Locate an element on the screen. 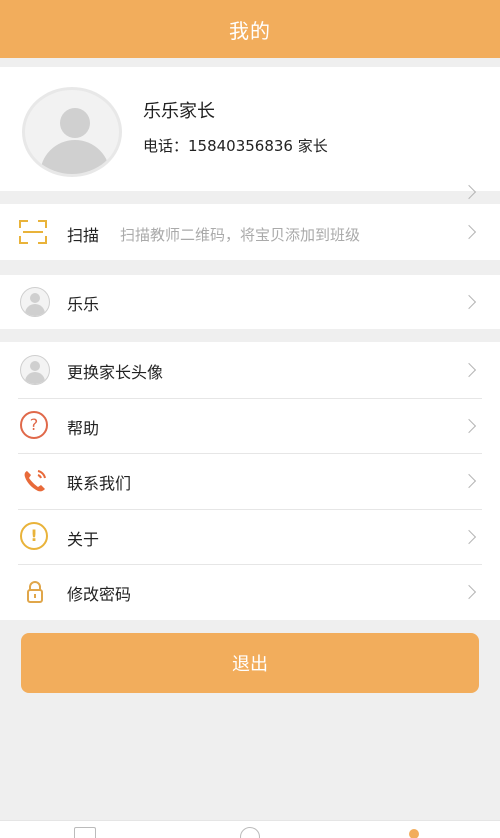  avatar is located at coordinates (72, 132).